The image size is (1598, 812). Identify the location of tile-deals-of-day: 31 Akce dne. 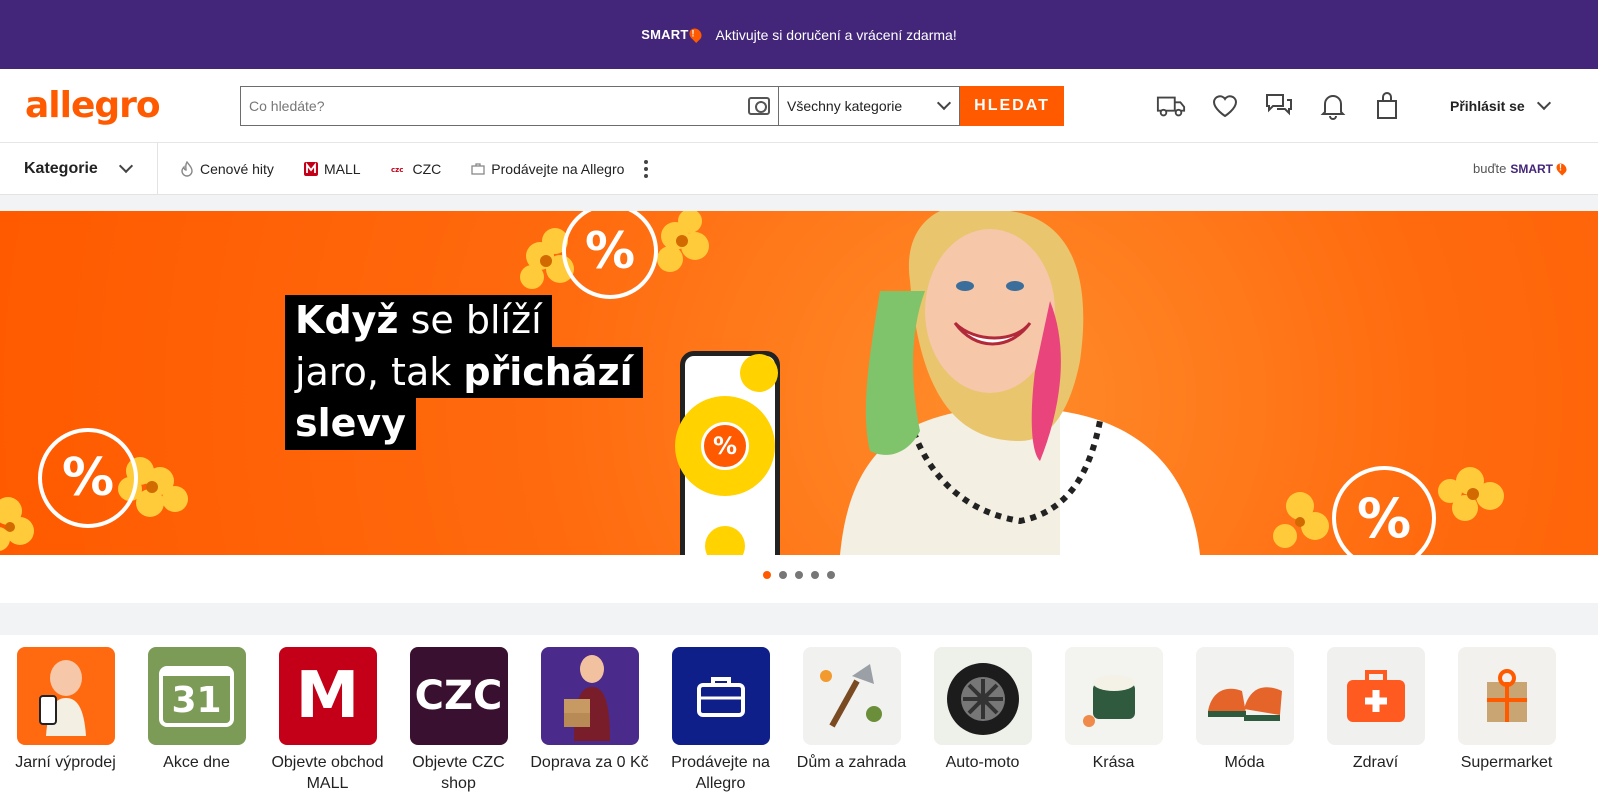
(196, 729).